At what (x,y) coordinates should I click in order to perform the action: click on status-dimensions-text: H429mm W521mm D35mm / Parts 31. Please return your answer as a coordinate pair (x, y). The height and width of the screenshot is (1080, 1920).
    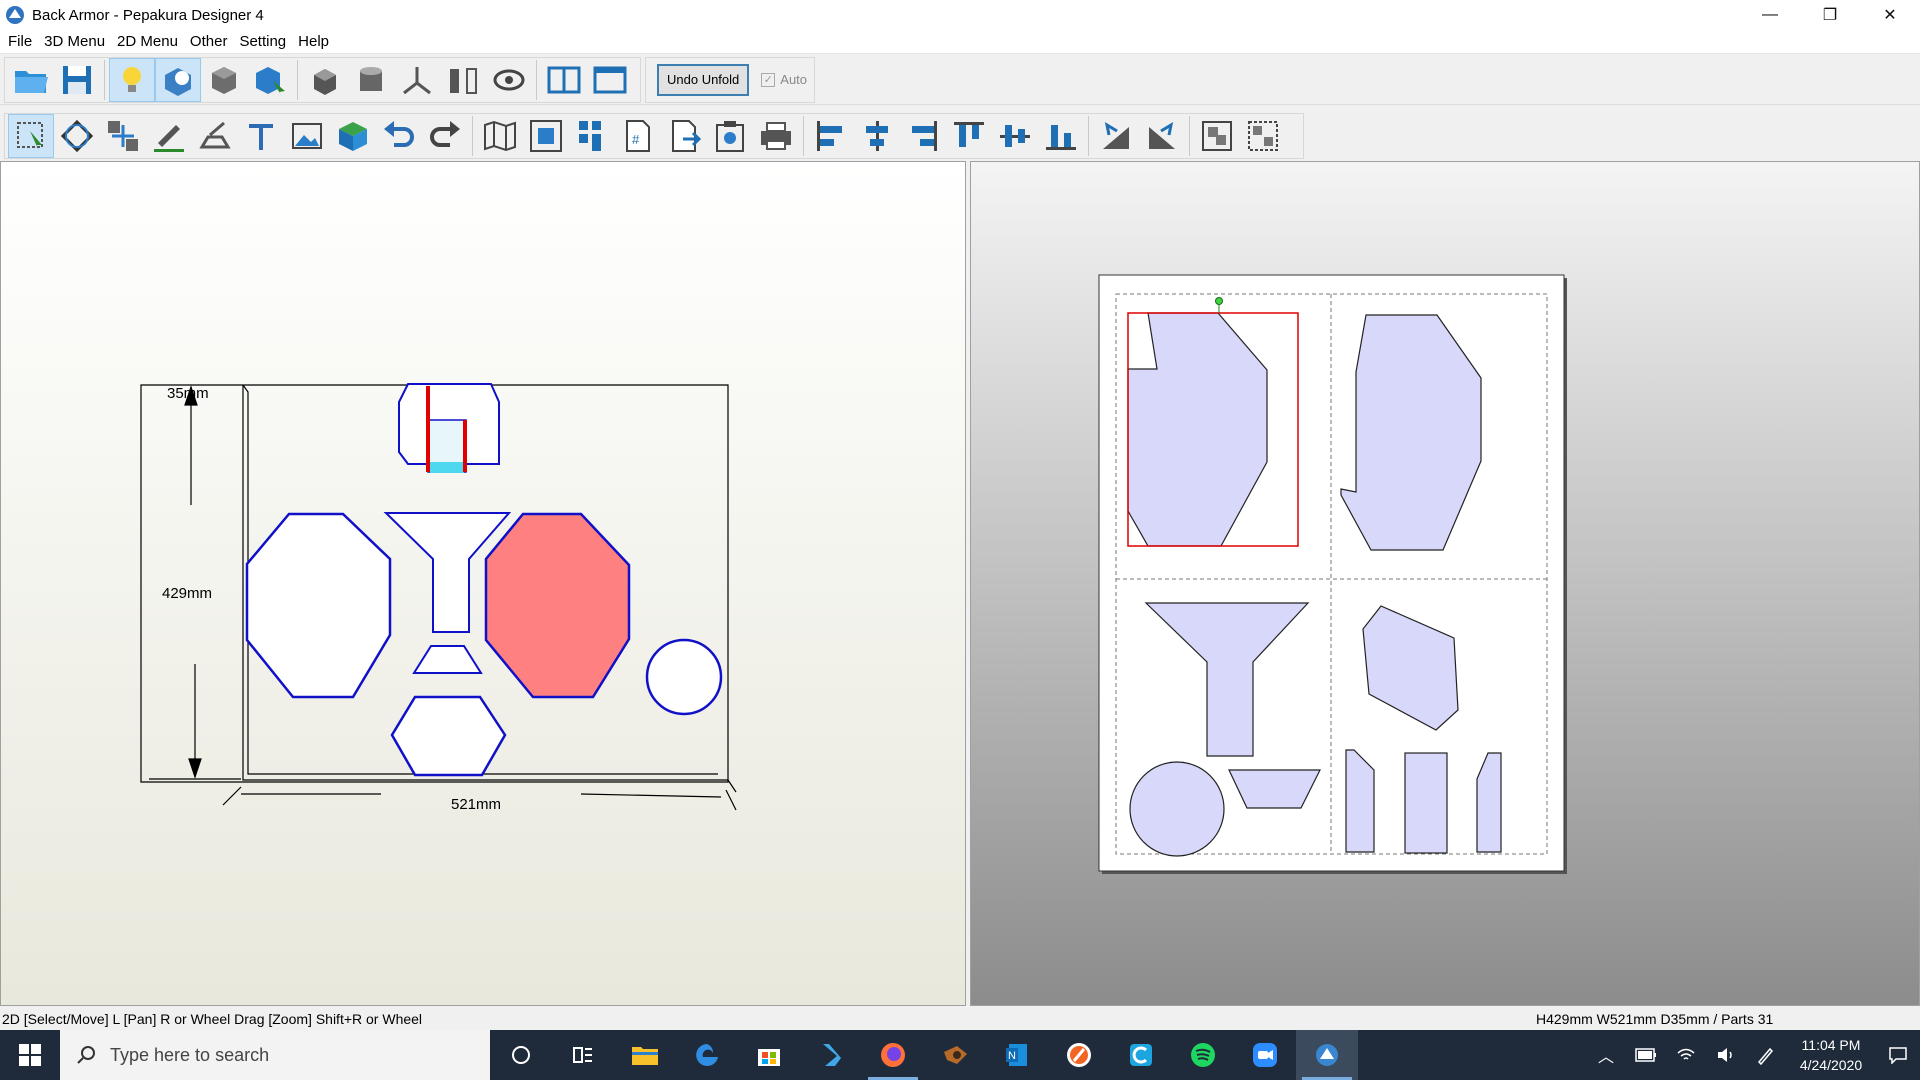
    Looking at the image, I should click on (1655, 1019).